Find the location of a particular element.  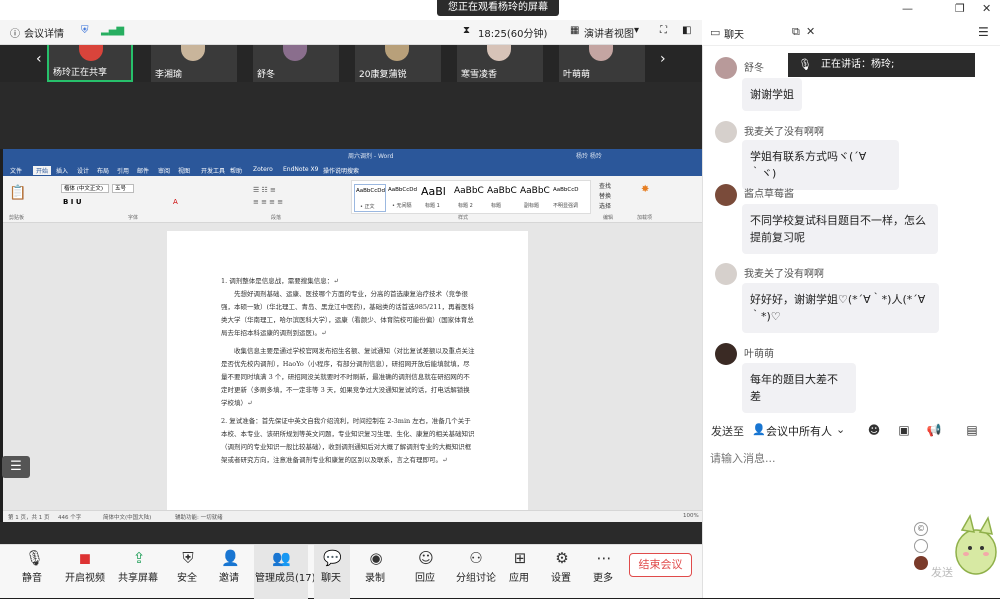

next-icon: › is located at coordinates (663, 59).